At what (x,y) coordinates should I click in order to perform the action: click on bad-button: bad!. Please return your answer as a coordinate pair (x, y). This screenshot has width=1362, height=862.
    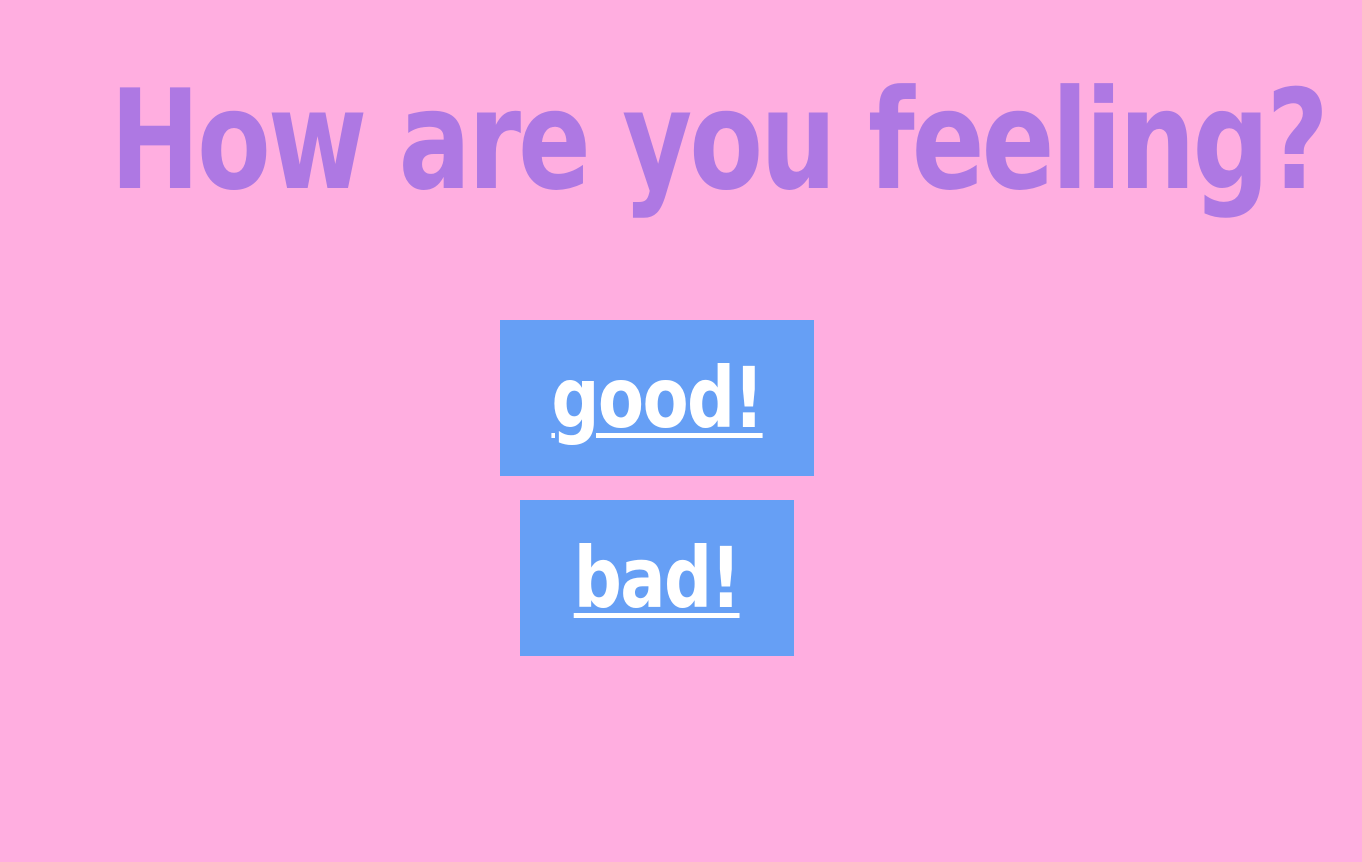
    Looking at the image, I should click on (657, 578).